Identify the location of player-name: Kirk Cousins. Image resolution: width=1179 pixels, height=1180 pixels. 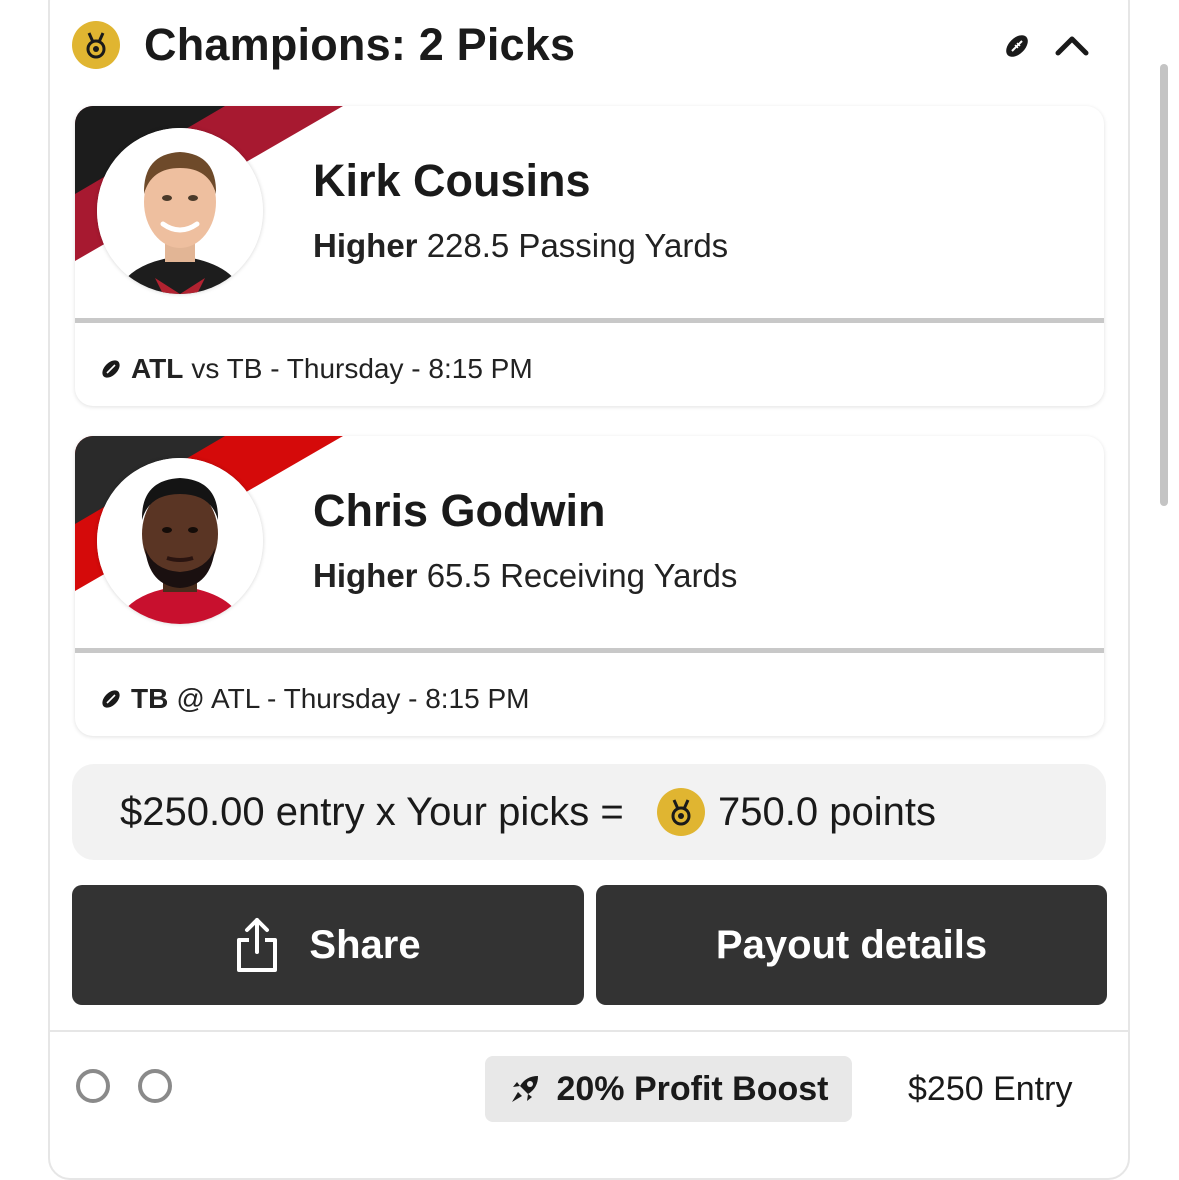
(452, 180).